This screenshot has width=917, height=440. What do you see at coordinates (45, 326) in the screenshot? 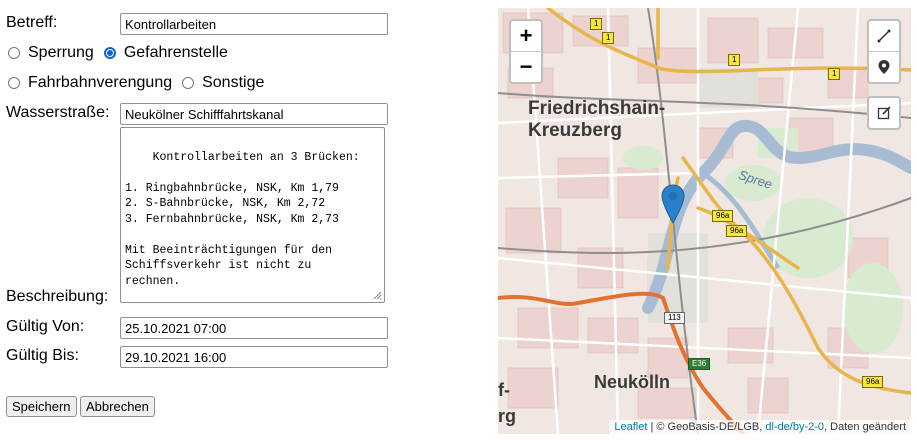
I see `gueltig-von-label: Gültig Von:` at bounding box center [45, 326].